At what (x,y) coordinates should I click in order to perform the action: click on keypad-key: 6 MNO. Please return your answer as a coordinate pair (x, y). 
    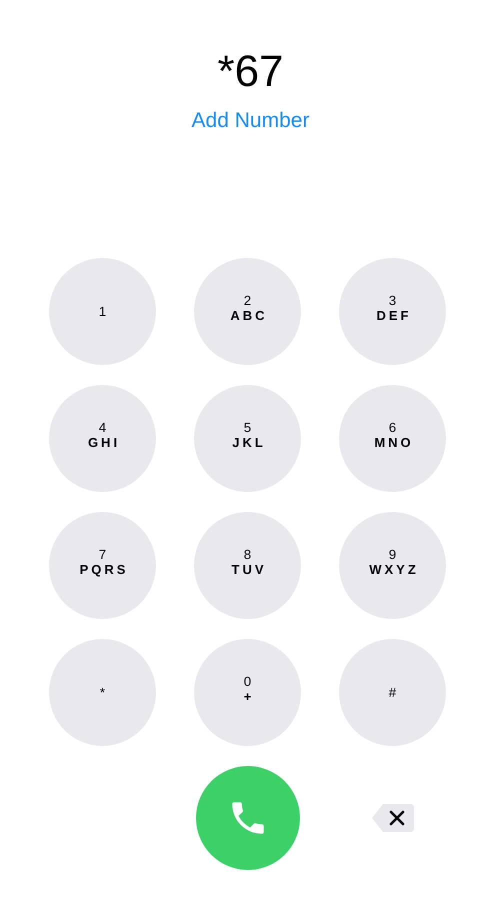
    Looking at the image, I should click on (392, 438).